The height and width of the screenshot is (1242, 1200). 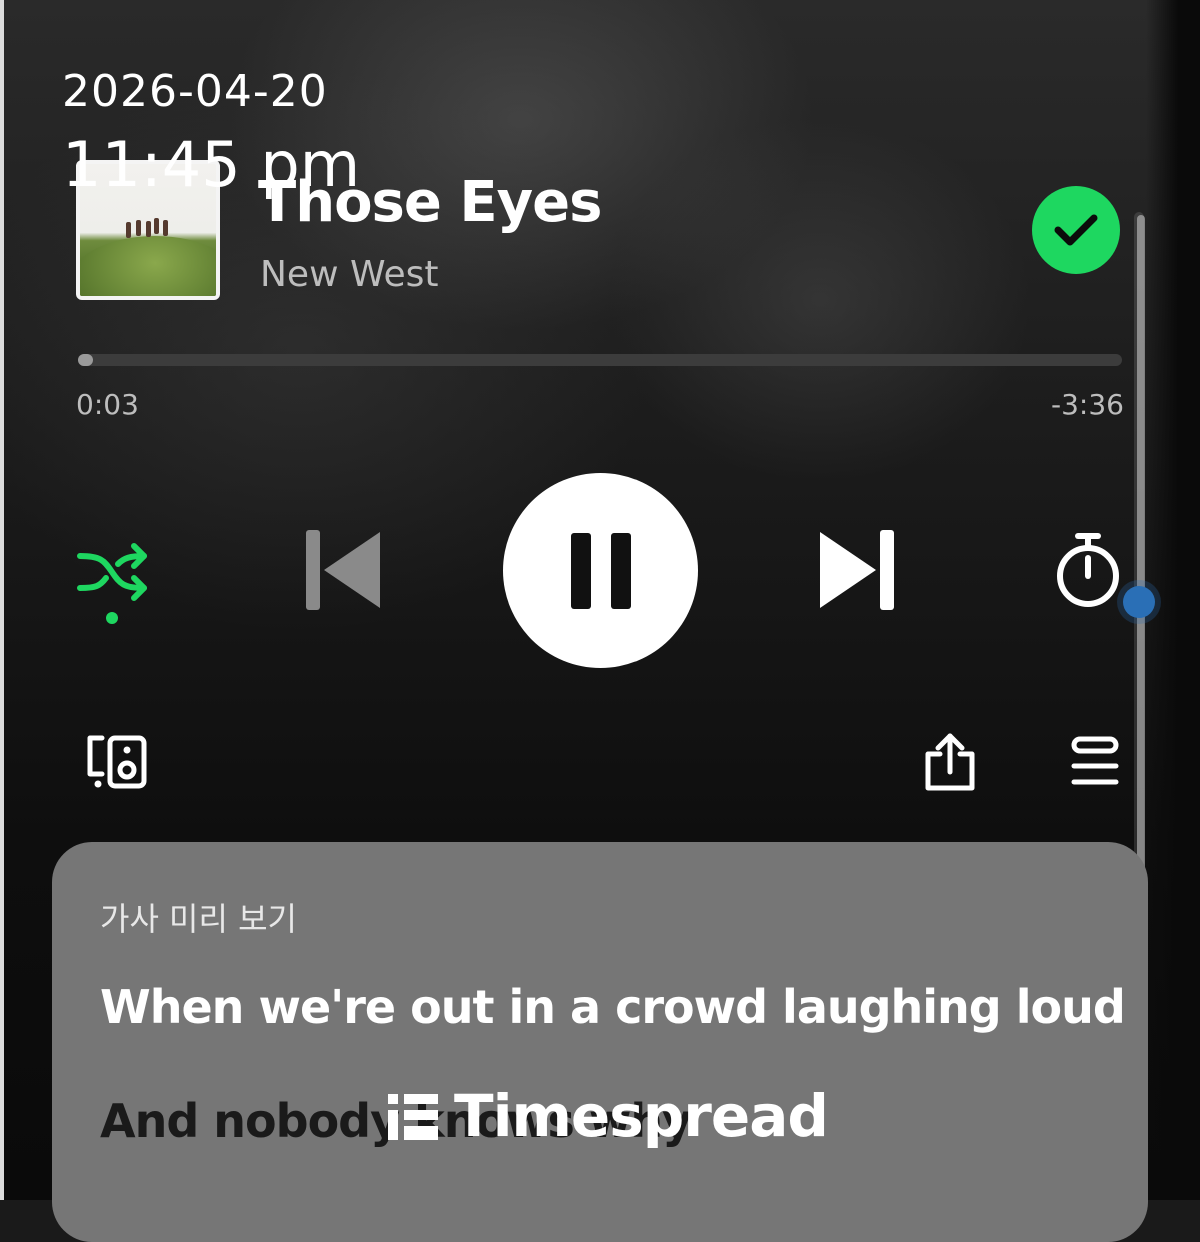 I want to click on next-button, so click(x=856, y=571).